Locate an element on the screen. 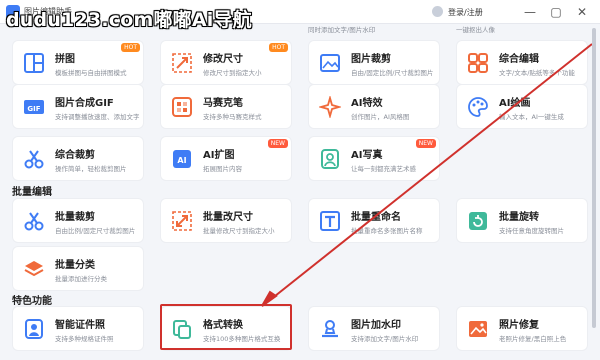  tool-desc: 支持添加文字/图片水印 is located at coordinates (385, 339).